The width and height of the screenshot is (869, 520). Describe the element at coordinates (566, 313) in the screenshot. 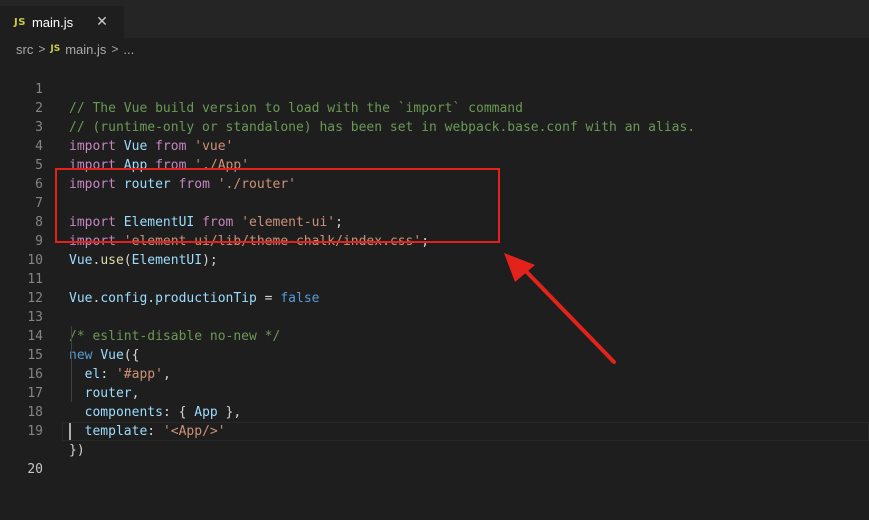

I see `arrow-shaft` at that location.